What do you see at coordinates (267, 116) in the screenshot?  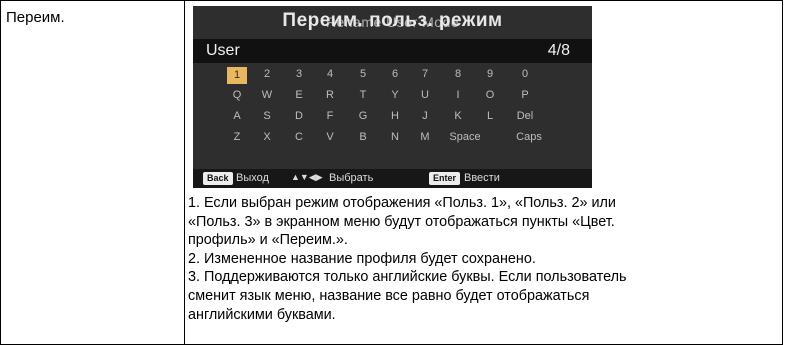 I see `key-s: S` at bounding box center [267, 116].